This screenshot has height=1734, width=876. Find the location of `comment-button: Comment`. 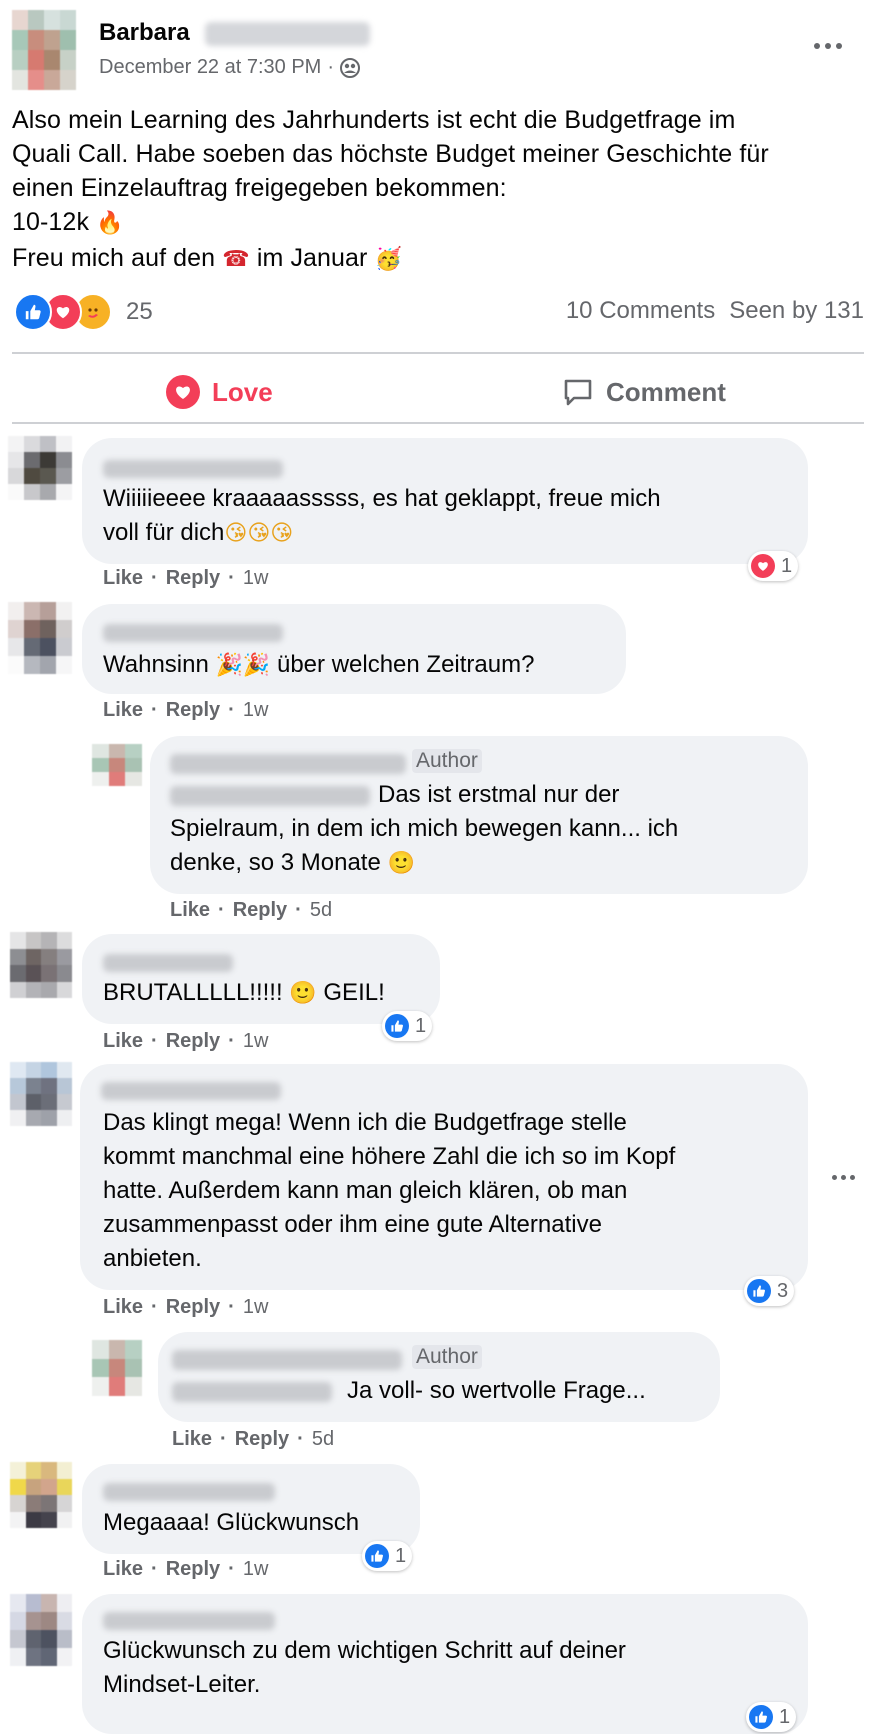

comment-button: Comment is located at coordinates (644, 392).